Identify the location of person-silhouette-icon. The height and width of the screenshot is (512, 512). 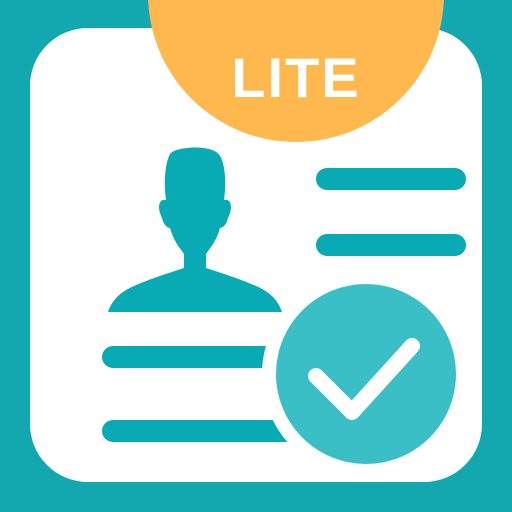
(195, 229).